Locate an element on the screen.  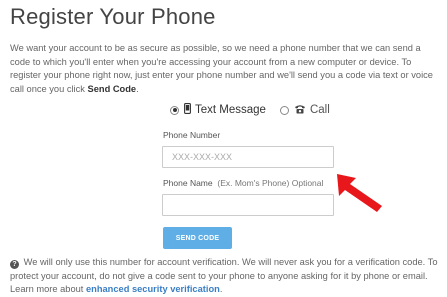
text-message-label: Text Message is located at coordinates (230, 110).